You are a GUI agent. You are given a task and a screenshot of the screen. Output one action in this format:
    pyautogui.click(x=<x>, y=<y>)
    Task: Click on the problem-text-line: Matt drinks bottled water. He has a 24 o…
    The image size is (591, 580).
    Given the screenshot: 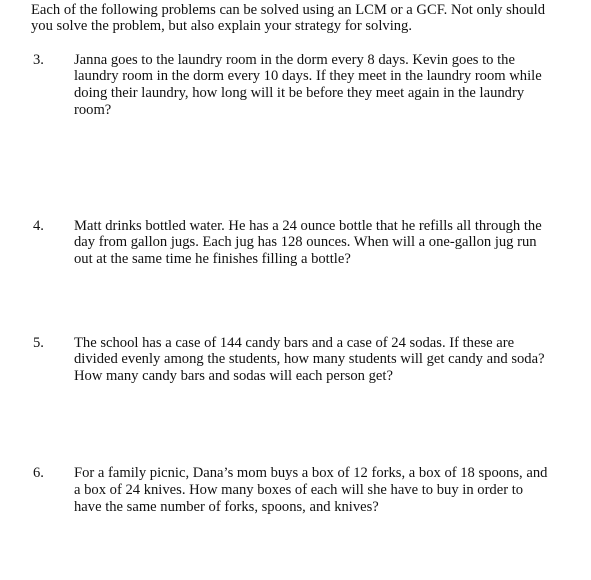 What is the action you would take?
    pyautogui.click(x=308, y=226)
    